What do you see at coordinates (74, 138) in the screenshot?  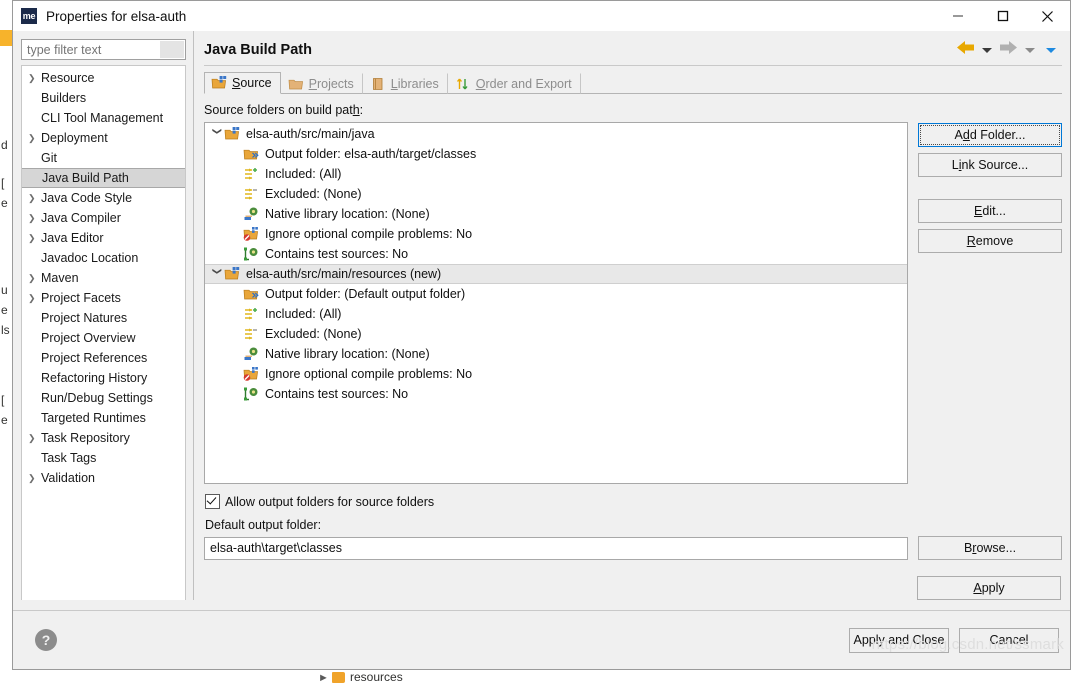 I see `sidebar-item-label: Deployment` at bounding box center [74, 138].